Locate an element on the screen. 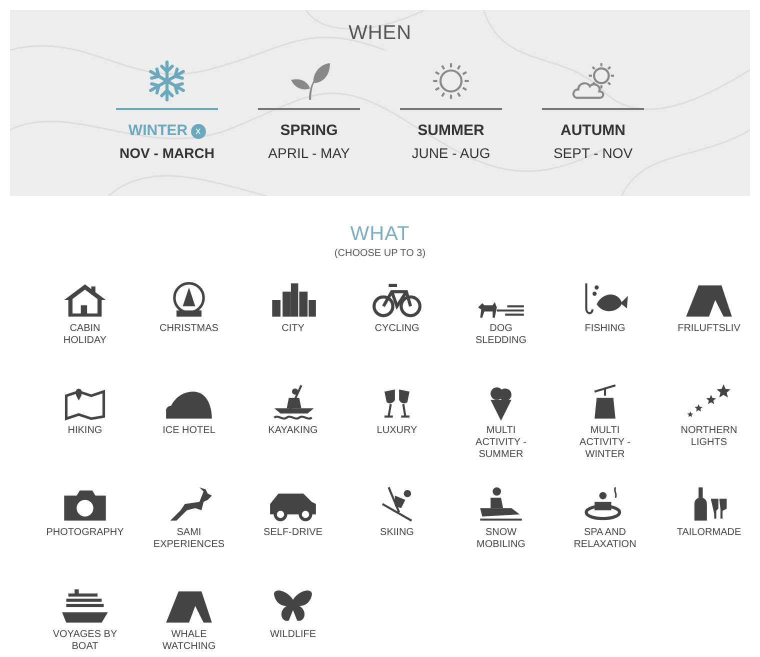 The image size is (760, 657). activity-option: KAYAKING is located at coordinates (293, 434).